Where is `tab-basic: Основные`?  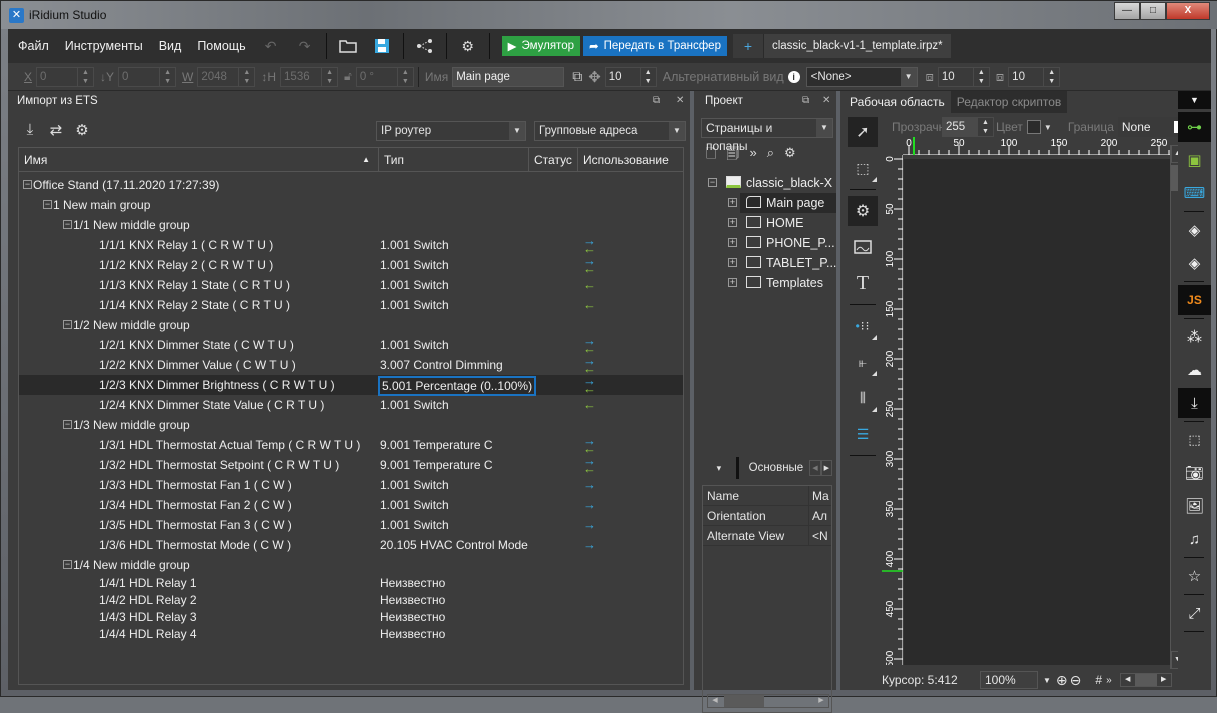
tab-basic: Основные is located at coordinates (776, 468).